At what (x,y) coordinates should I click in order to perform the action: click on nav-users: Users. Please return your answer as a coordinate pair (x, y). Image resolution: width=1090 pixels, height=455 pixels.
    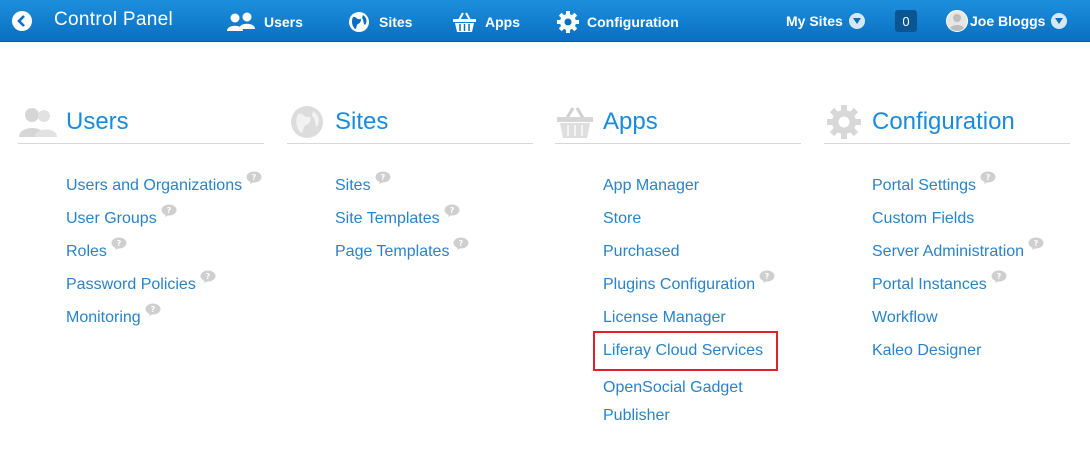
    Looking at the image, I should click on (264, 22).